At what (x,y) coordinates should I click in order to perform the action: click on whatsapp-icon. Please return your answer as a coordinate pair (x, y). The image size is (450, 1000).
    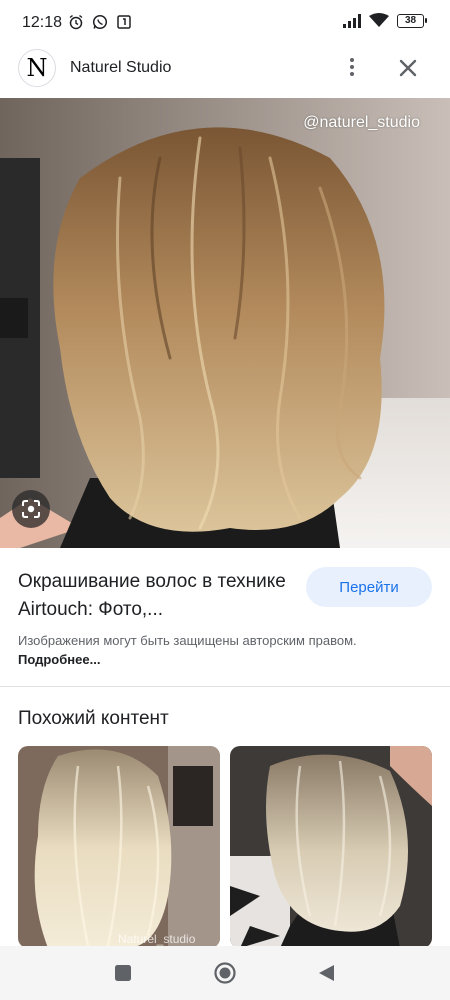
    Looking at the image, I should click on (100, 22).